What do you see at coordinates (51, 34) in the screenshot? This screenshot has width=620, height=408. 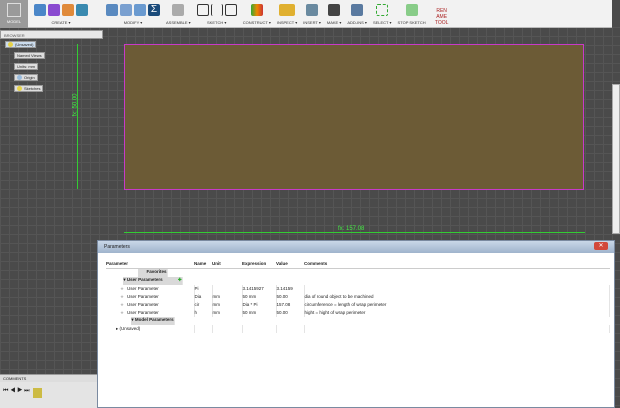 I see `browser-header: BROWSER` at bounding box center [51, 34].